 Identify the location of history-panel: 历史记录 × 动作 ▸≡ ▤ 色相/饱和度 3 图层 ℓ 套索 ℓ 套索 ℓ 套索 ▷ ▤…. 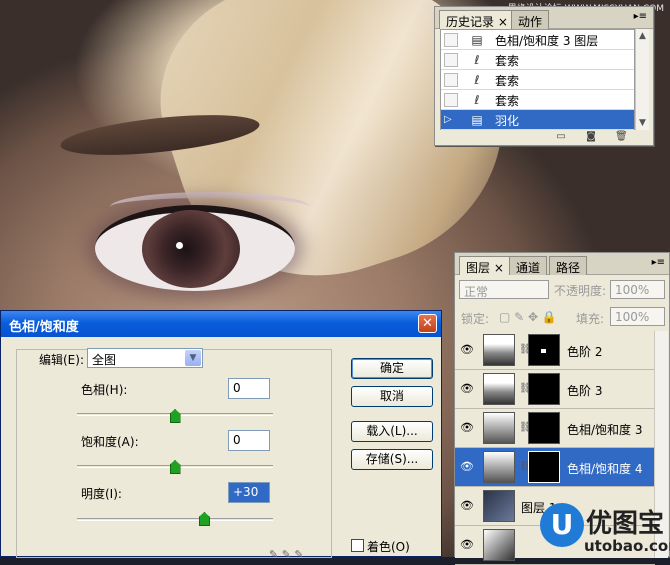
(544, 76).